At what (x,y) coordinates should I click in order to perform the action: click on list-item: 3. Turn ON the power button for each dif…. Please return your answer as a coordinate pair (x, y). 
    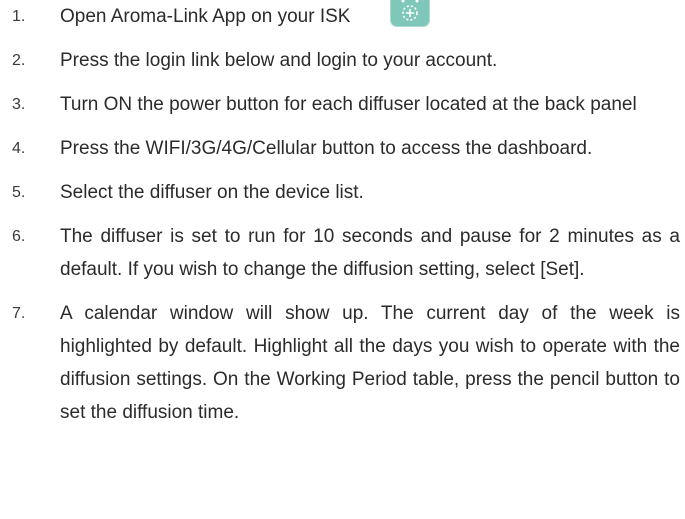
    Looking at the image, I should click on (346, 104).